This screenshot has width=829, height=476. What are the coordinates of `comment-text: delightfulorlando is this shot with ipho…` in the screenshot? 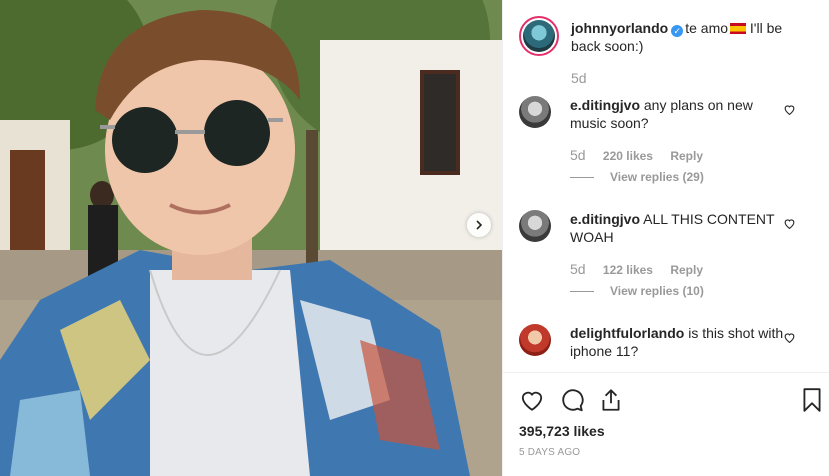 It's located at (677, 342).